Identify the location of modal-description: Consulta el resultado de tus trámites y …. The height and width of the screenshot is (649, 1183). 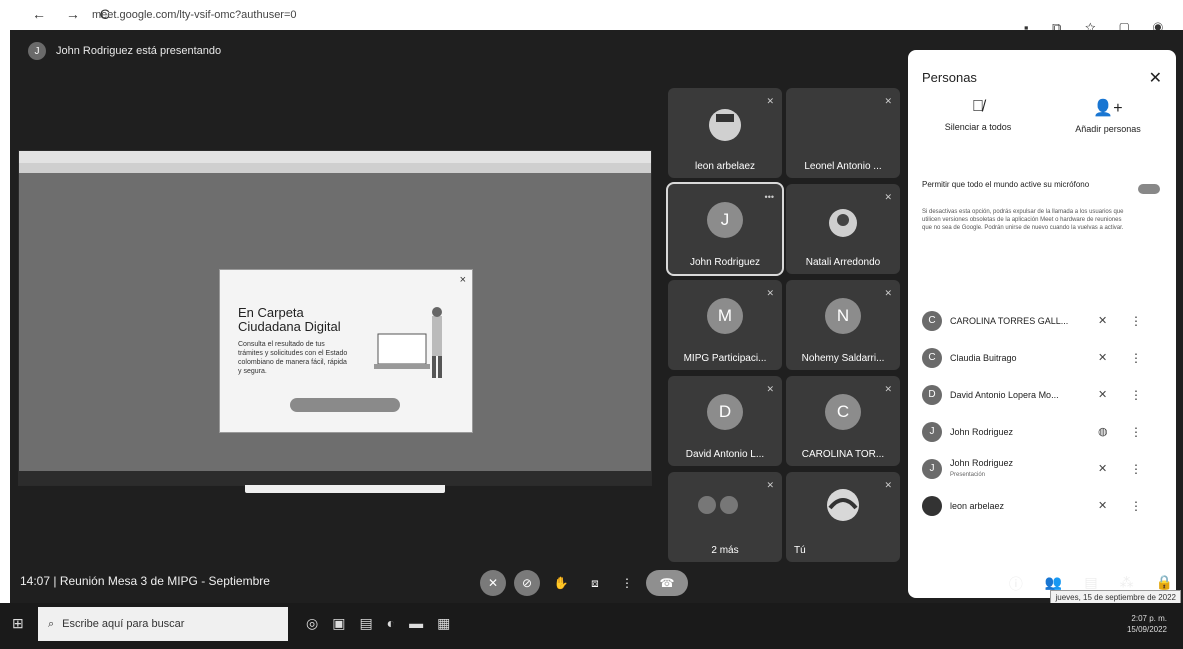
(293, 358).